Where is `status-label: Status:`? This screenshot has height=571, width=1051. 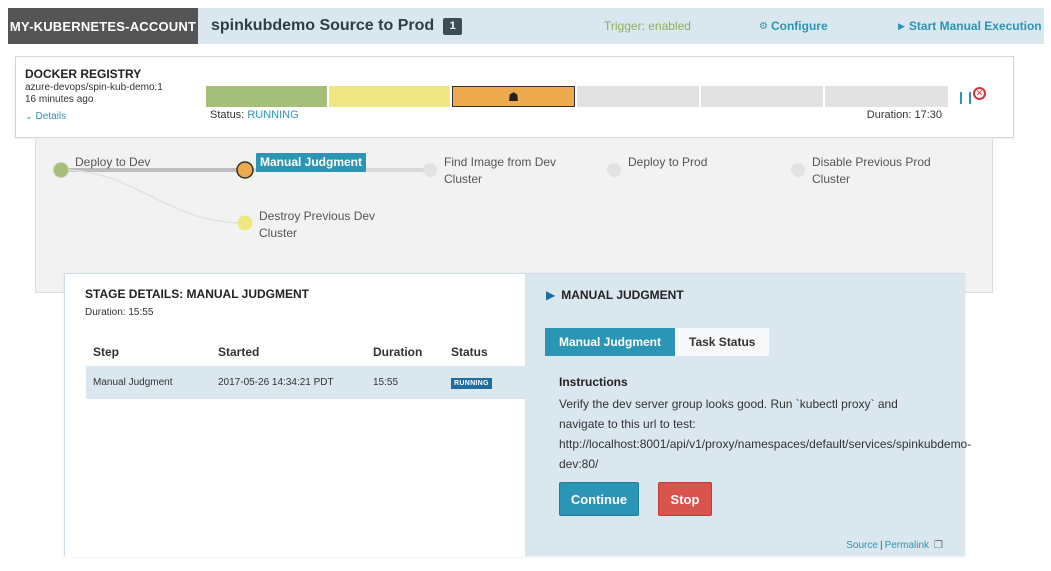
status-label: Status: is located at coordinates (227, 115).